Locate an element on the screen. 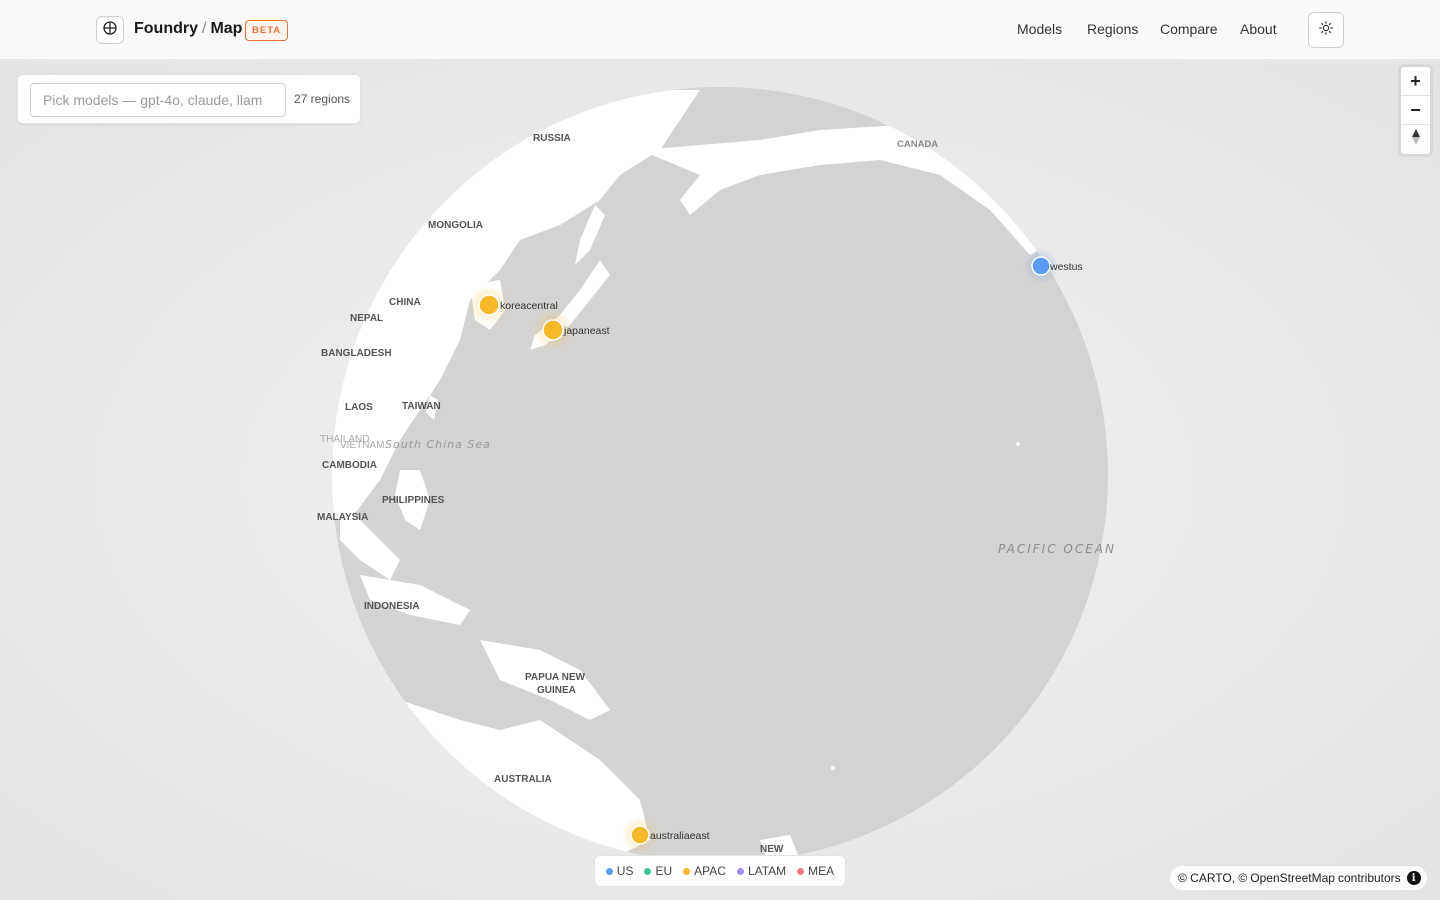 The image size is (1440, 900). zoom-out-button: − is located at coordinates (1415, 110).